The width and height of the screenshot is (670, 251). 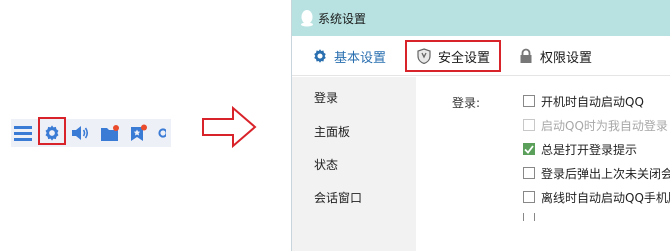 I want to click on qq-logo-icon, so click(x=307, y=18).